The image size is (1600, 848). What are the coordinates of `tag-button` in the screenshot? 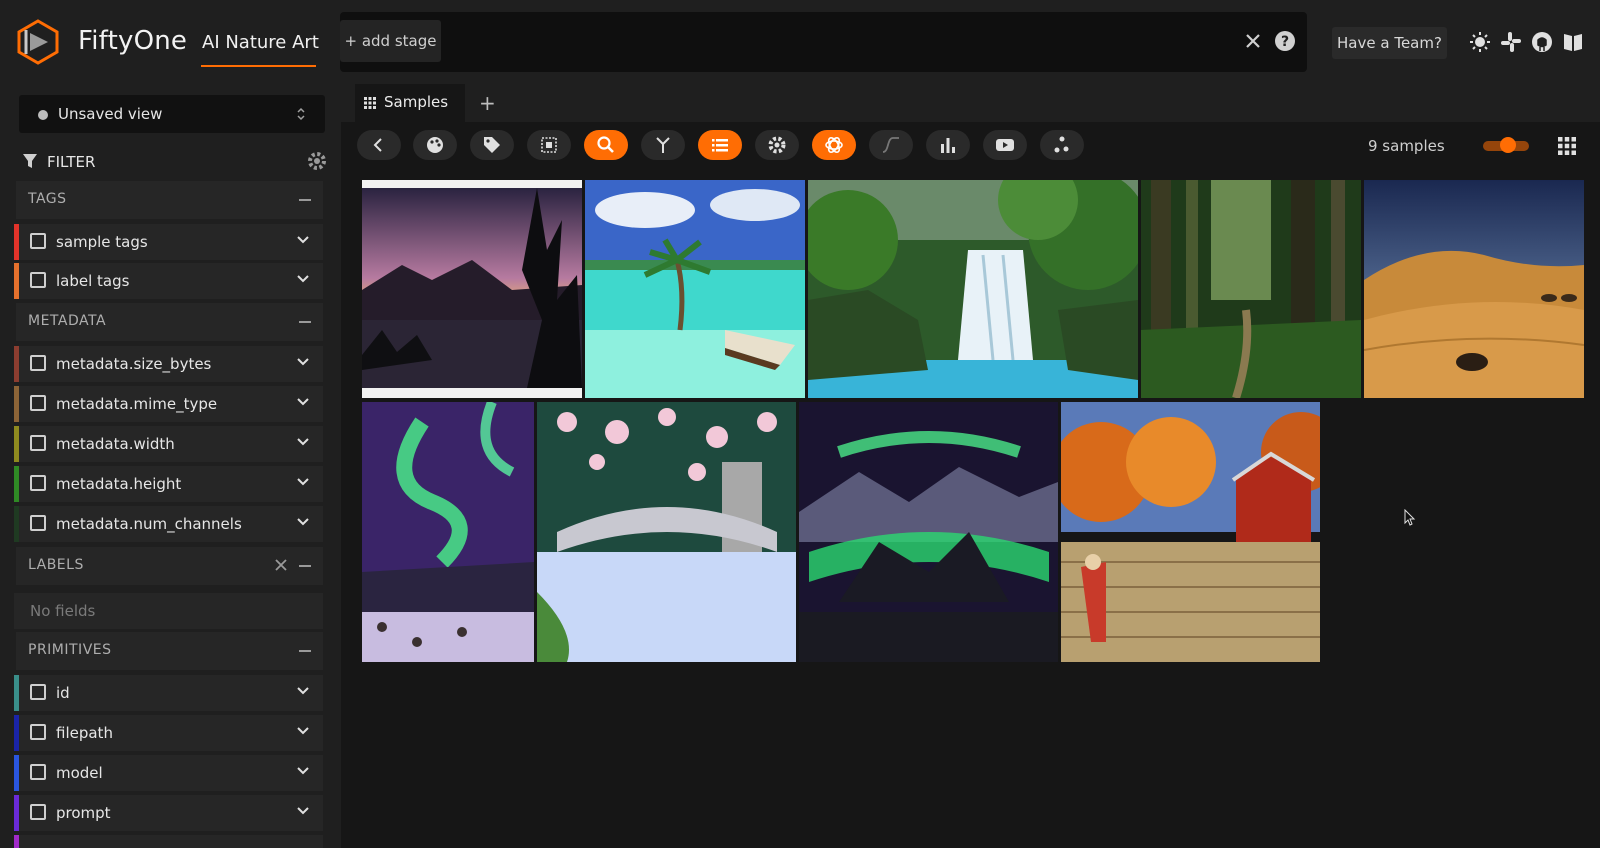 It's located at (492, 145).